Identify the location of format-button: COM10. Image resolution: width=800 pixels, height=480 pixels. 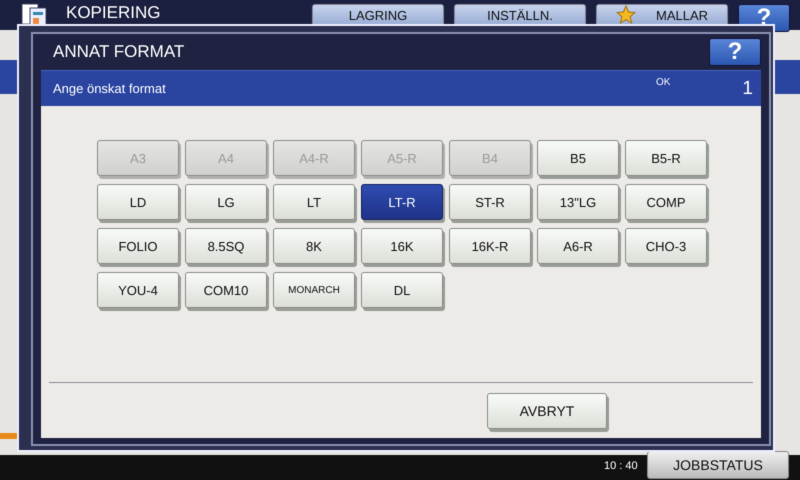
(226, 290).